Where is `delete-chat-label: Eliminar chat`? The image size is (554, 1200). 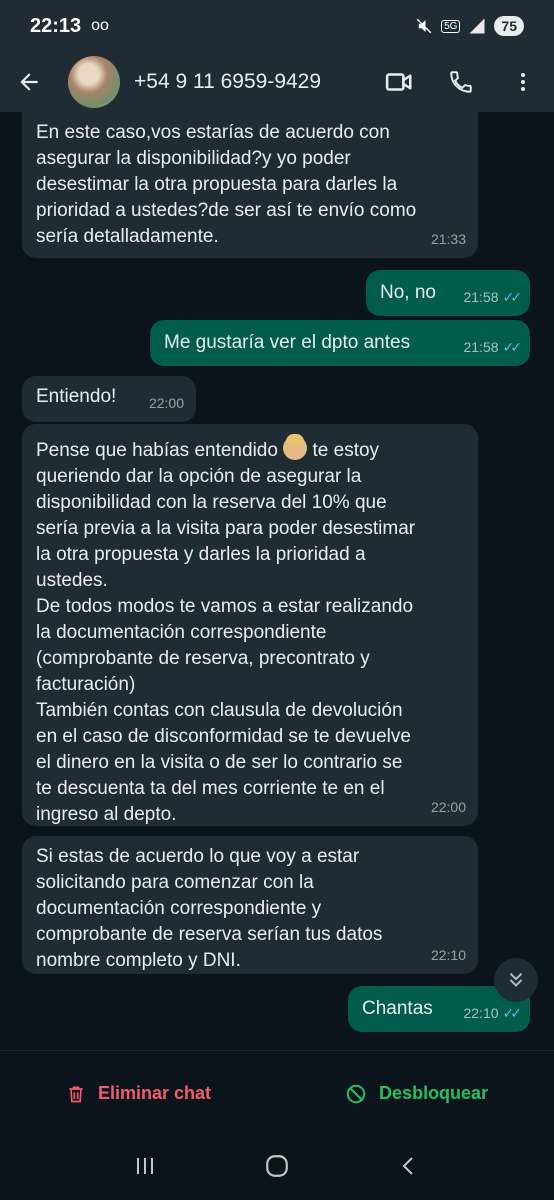 delete-chat-label: Eliminar chat is located at coordinates (155, 1093).